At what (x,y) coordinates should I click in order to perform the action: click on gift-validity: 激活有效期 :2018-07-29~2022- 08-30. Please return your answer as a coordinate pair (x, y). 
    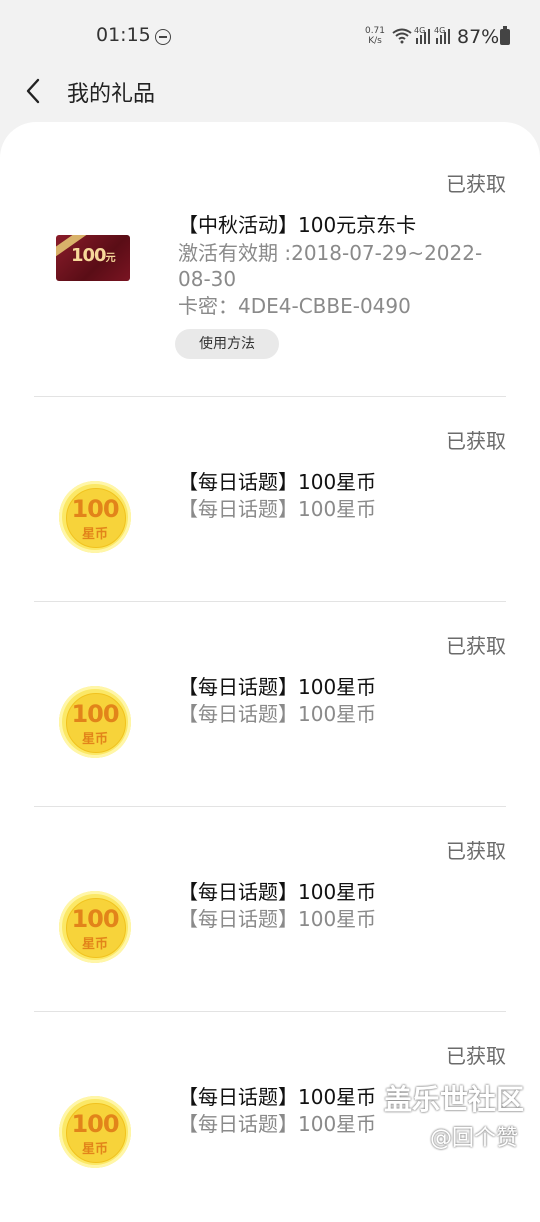
    Looking at the image, I should click on (330, 266).